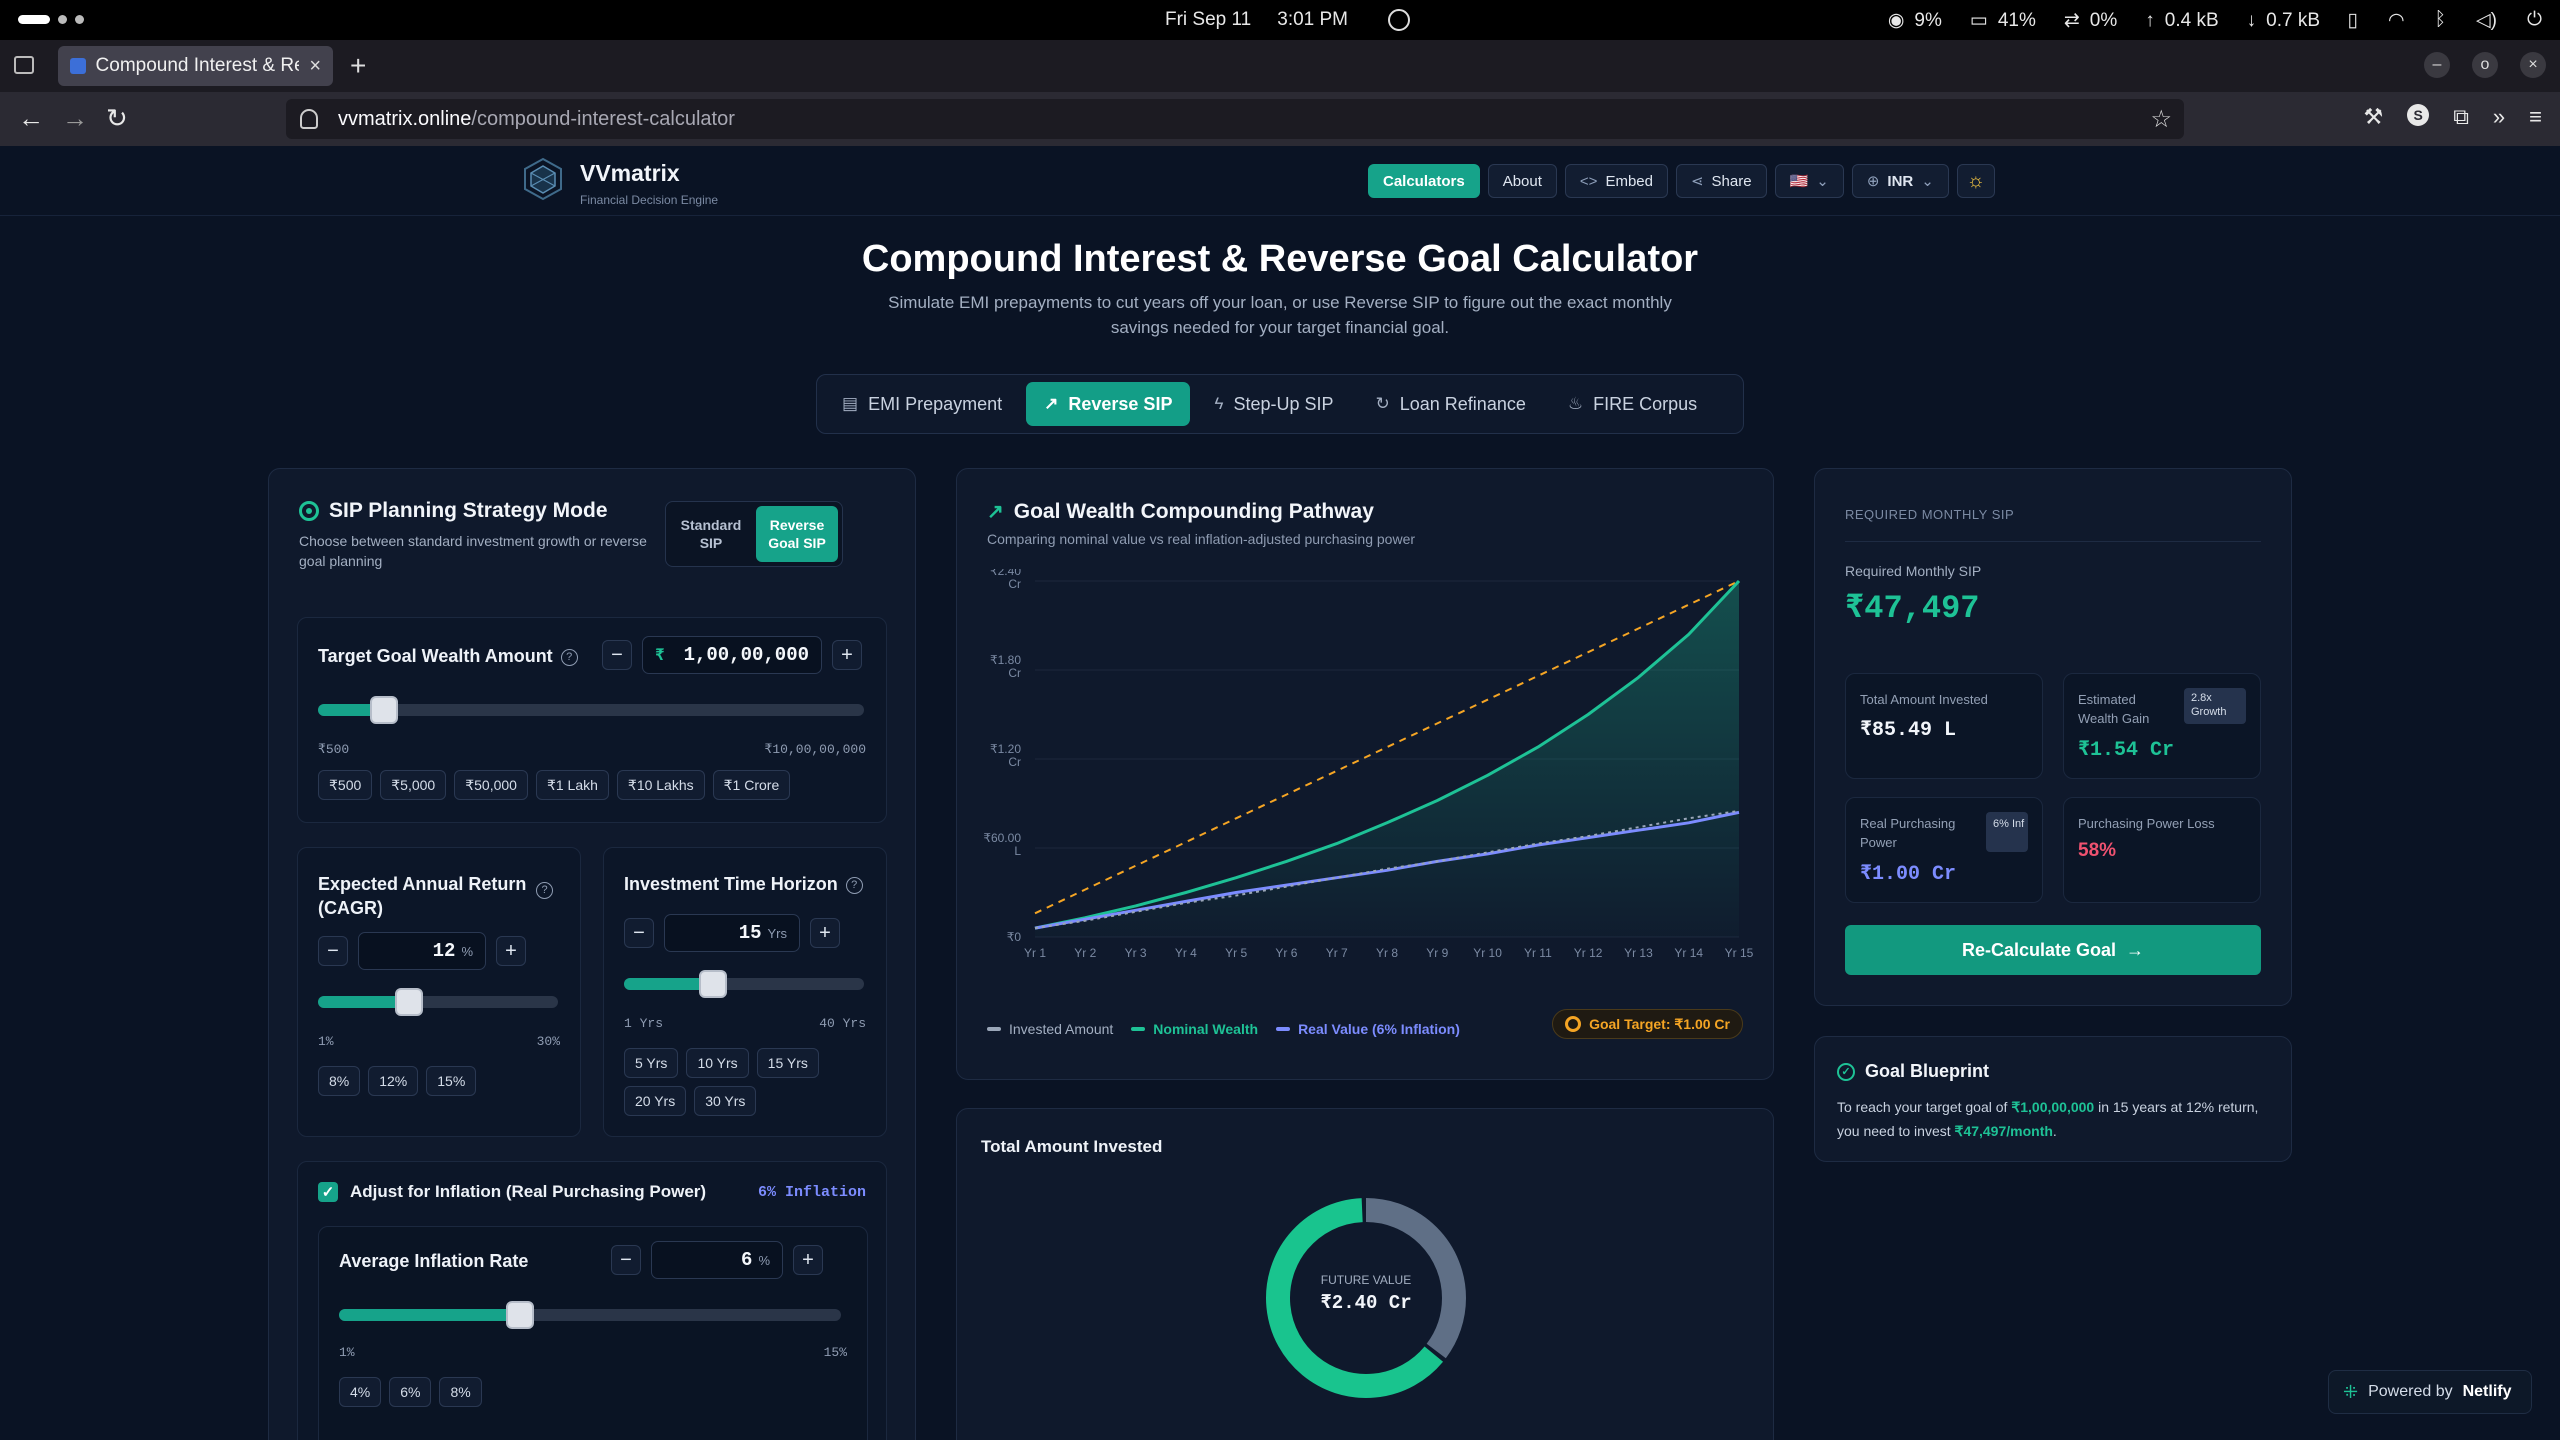 The height and width of the screenshot is (1440, 2560). I want to click on account-icon: S, so click(2418, 115).